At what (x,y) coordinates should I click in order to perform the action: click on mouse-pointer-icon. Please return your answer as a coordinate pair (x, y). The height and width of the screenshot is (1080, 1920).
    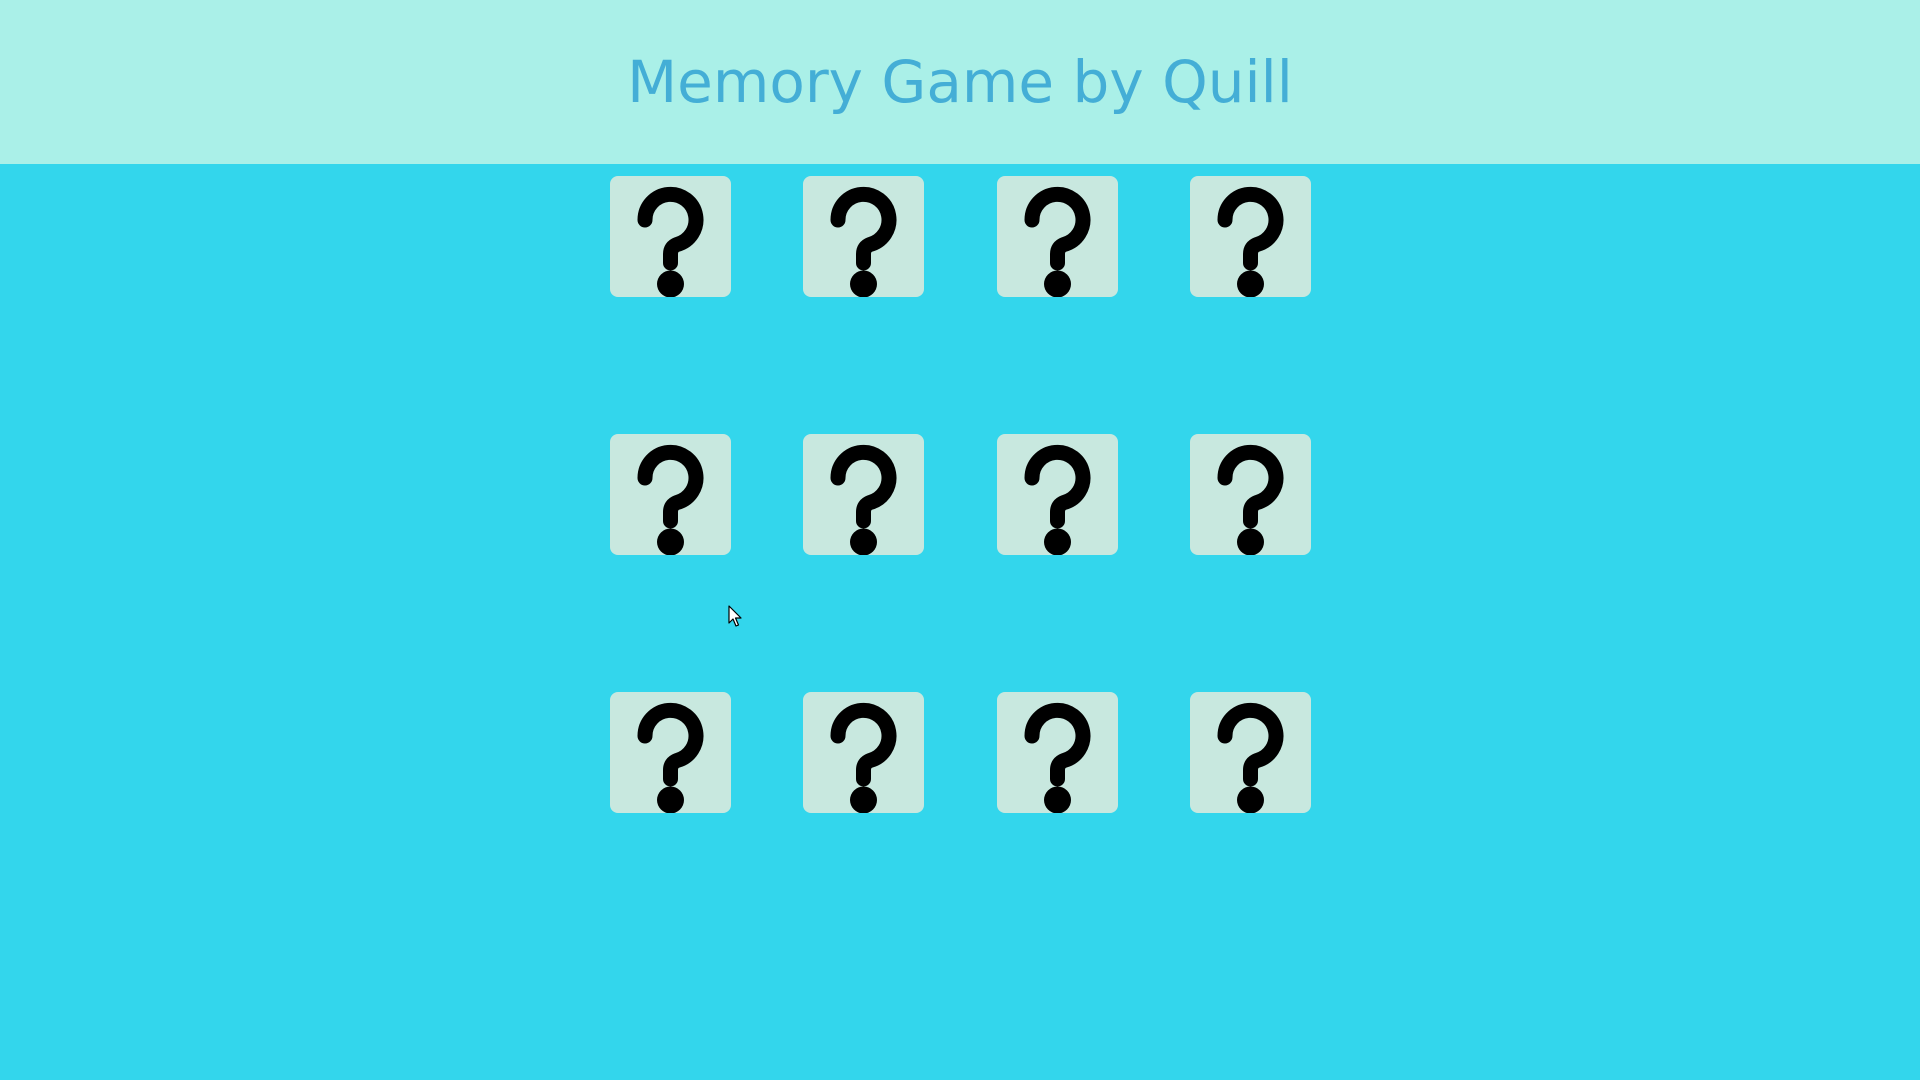
    Looking at the image, I should click on (735, 616).